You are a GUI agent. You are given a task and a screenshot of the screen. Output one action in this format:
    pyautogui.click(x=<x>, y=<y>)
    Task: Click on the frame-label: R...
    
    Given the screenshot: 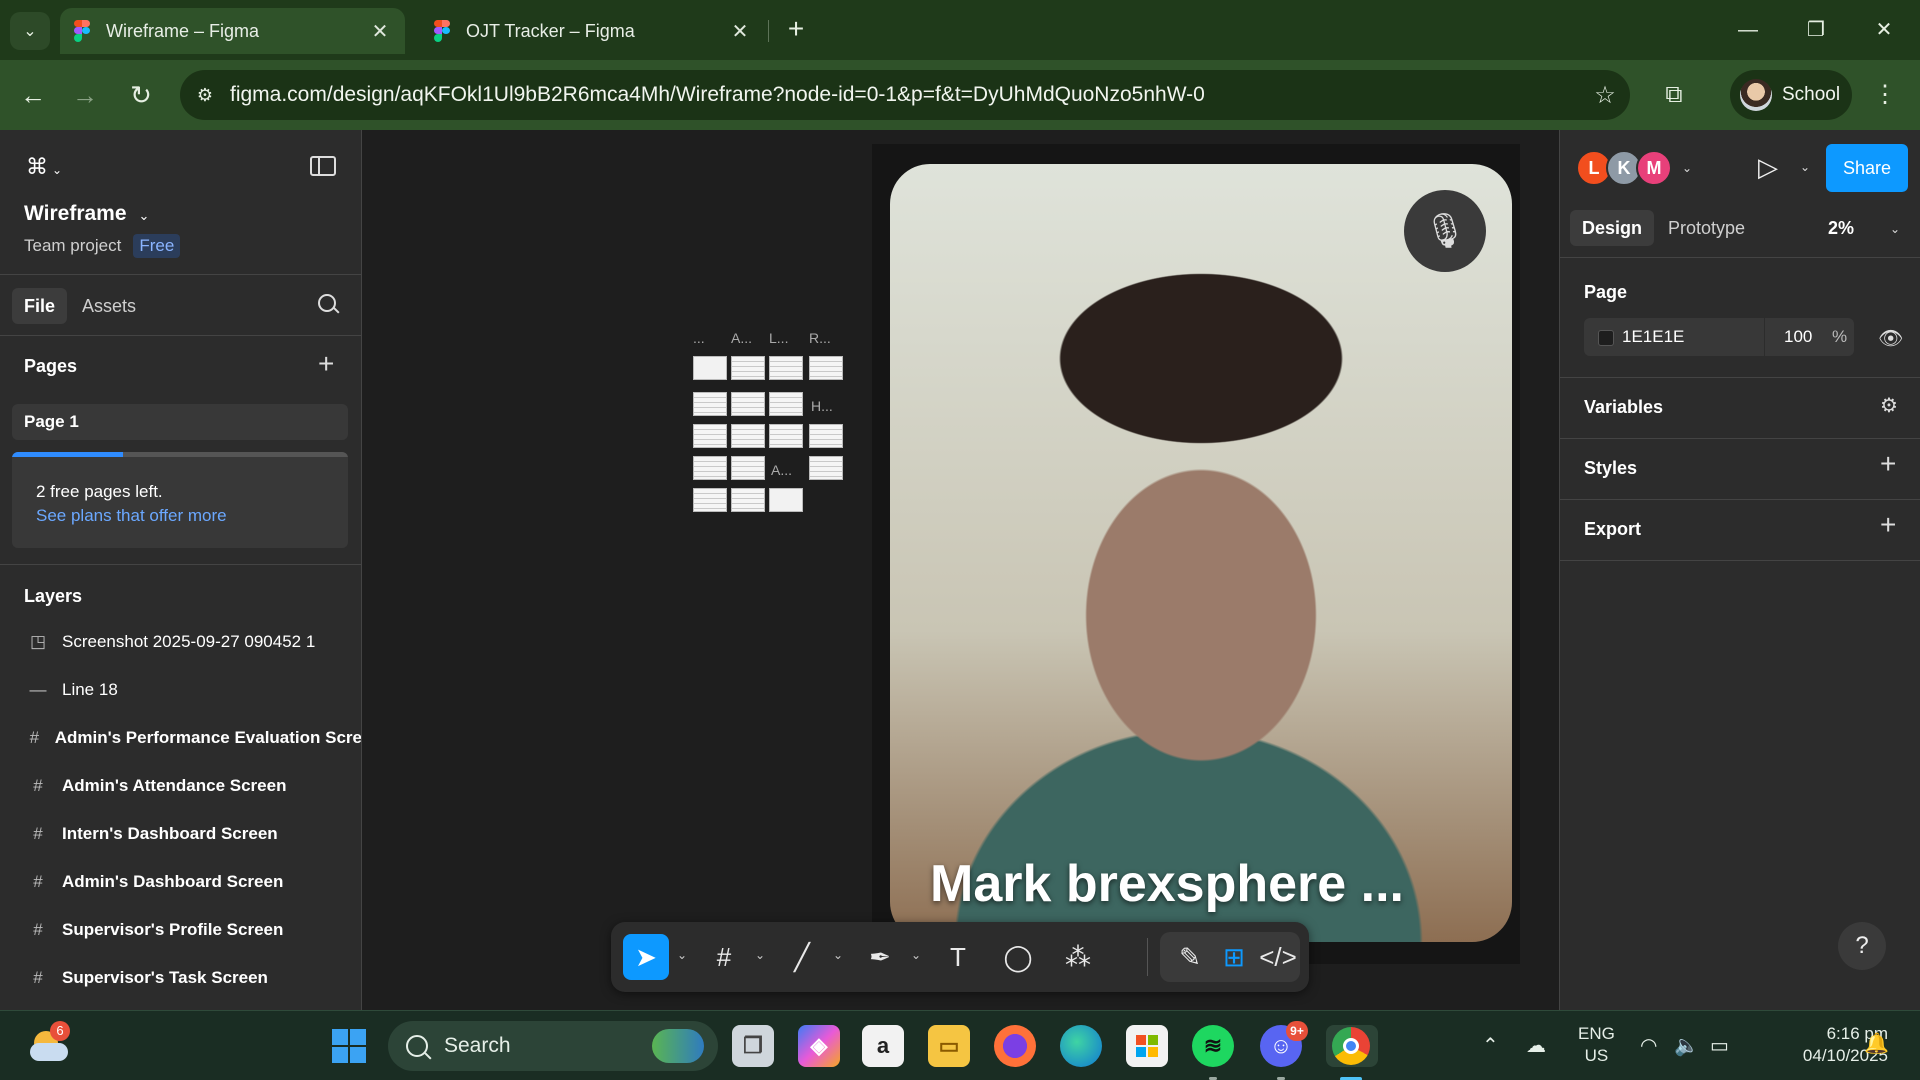 What is the action you would take?
    pyautogui.click(x=820, y=338)
    